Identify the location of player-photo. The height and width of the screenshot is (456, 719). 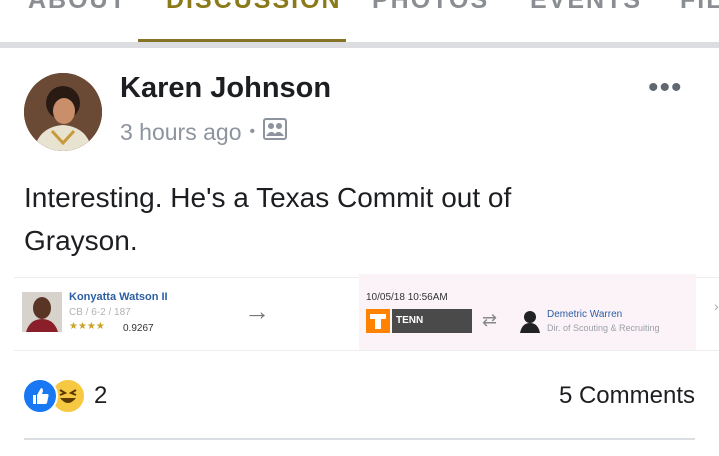
(42, 312).